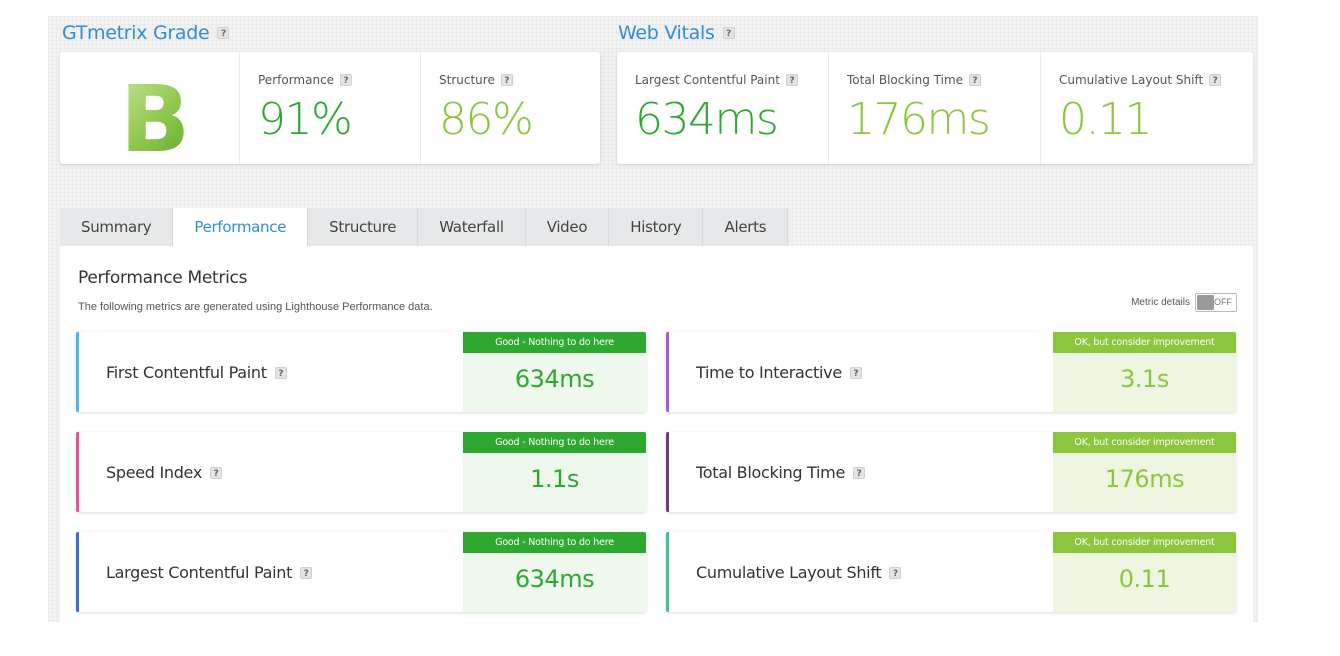  I want to click on tab-alerts: Alerts, so click(746, 227).